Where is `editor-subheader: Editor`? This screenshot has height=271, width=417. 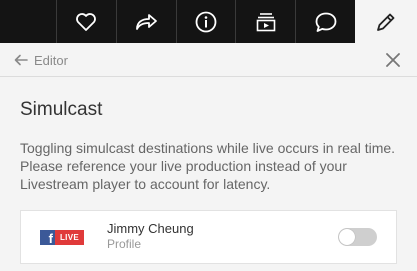
editor-subheader: Editor is located at coordinates (208, 60).